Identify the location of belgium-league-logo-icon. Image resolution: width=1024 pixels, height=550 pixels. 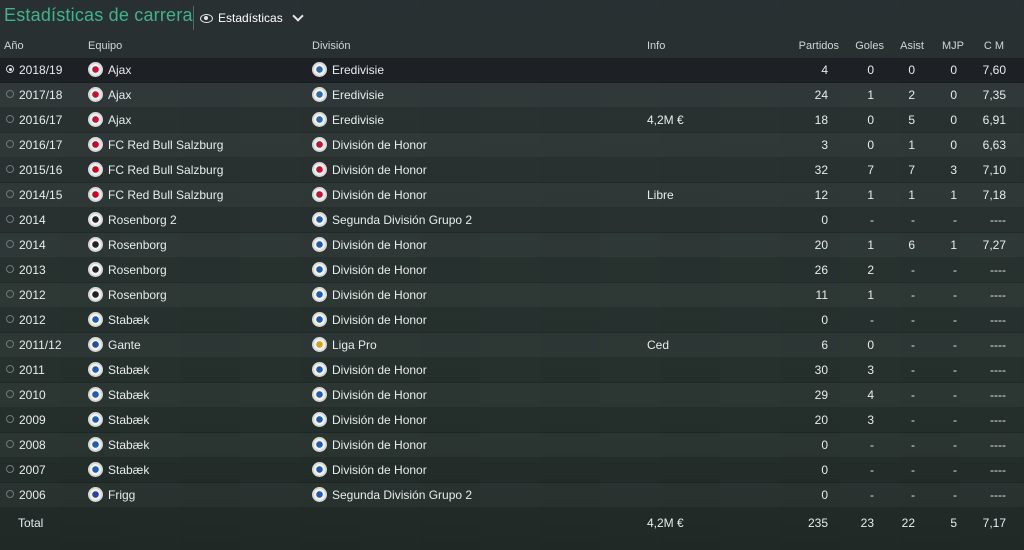
(319, 344).